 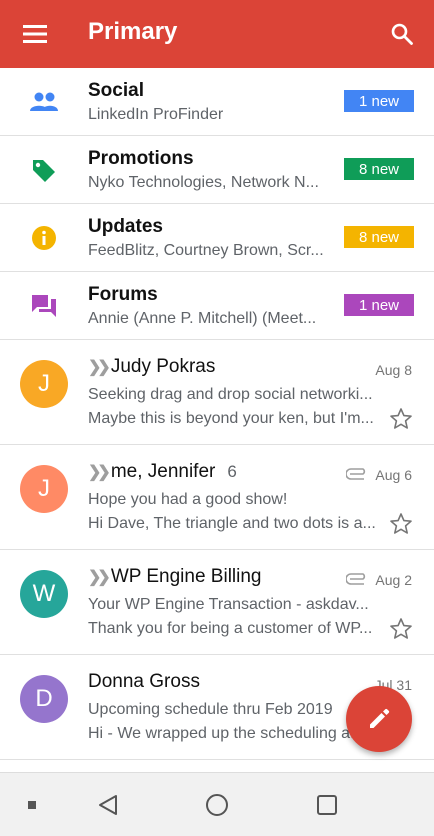 What do you see at coordinates (44, 306) in the screenshot?
I see `forum-icon` at bounding box center [44, 306].